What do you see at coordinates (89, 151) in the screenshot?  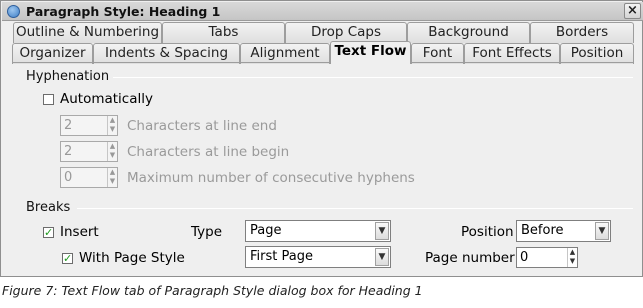 I see `line-begin-spinner: 2 ▲ ▼` at bounding box center [89, 151].